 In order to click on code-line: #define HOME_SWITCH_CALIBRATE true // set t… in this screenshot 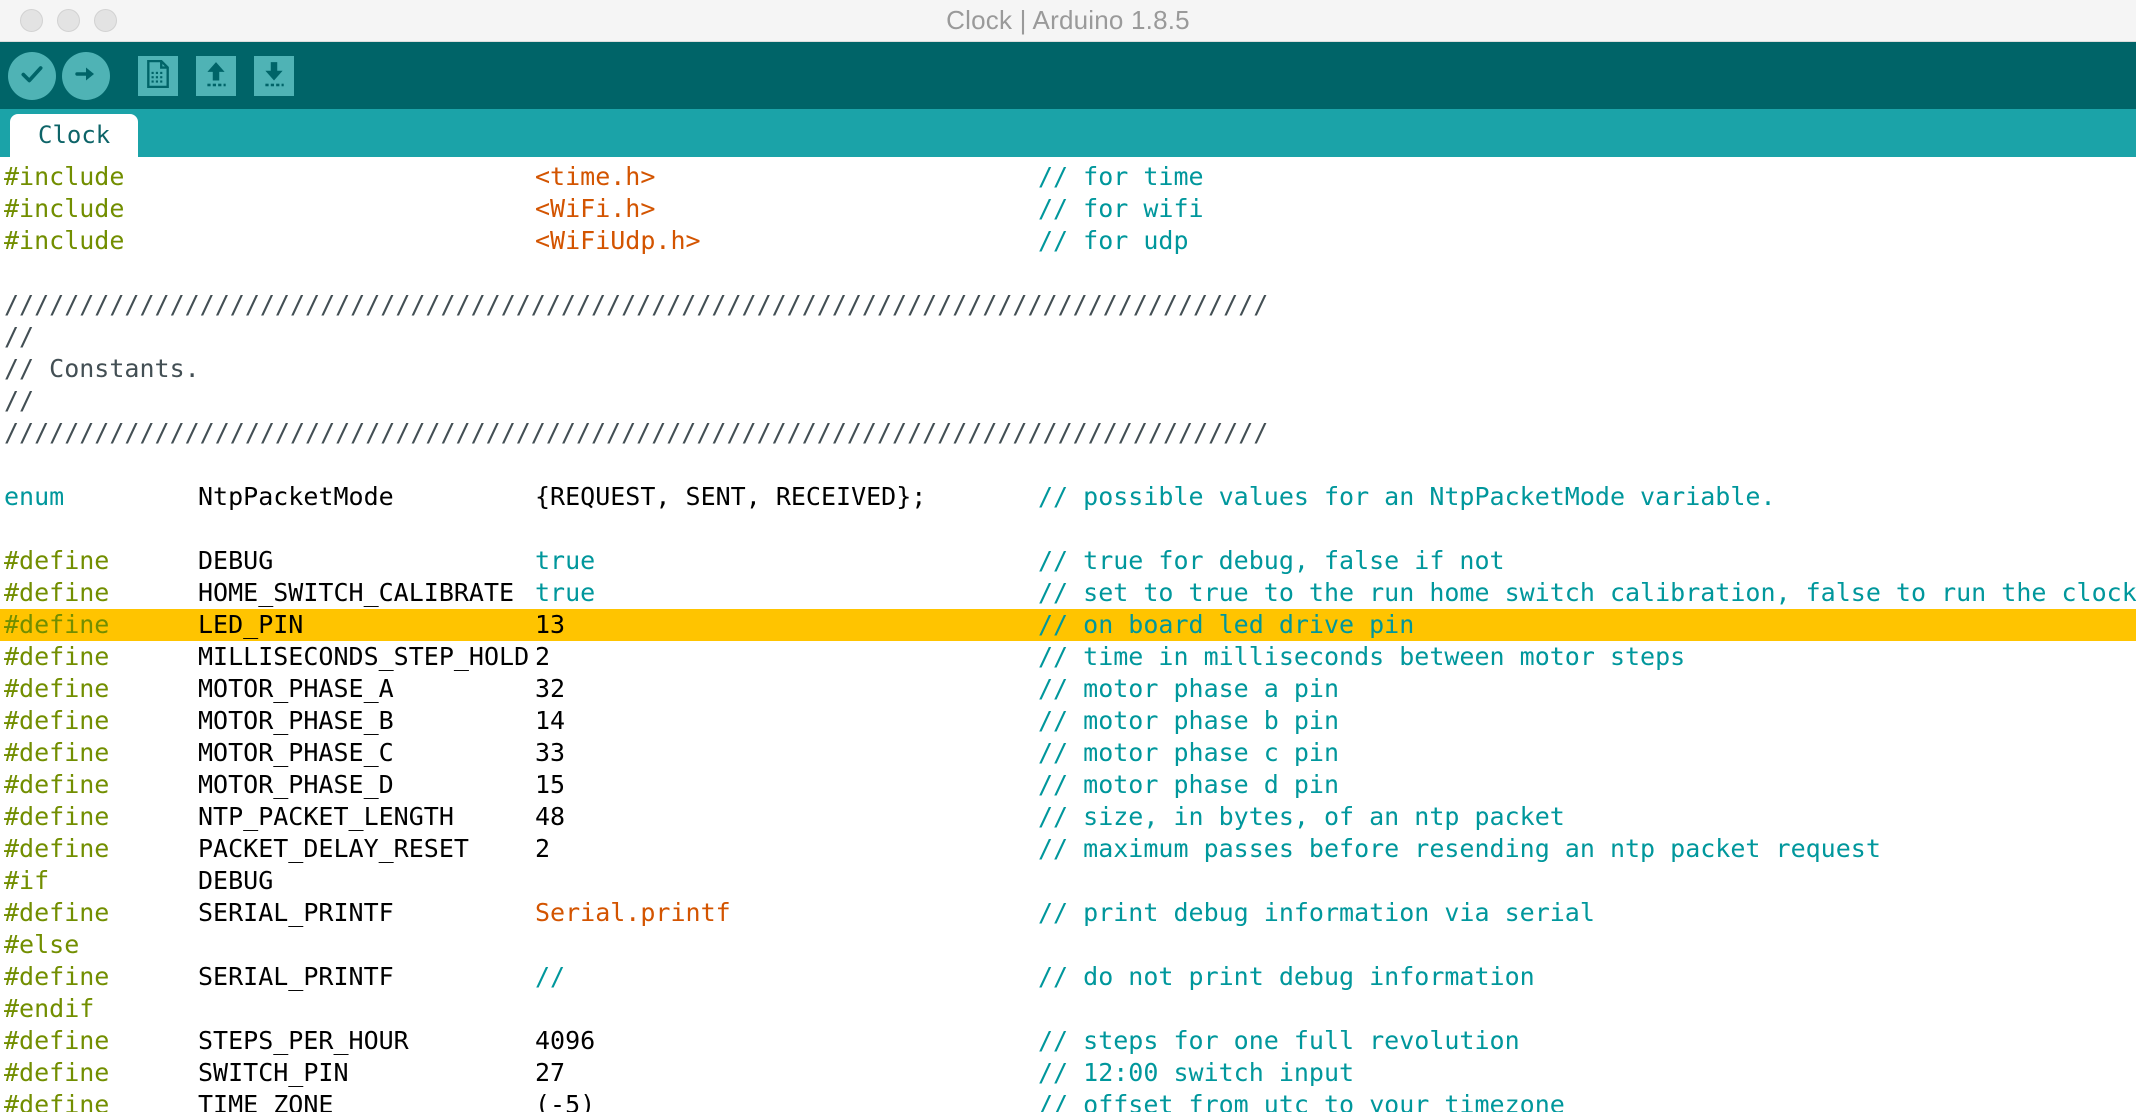, I will do `click(1068, 593)`.